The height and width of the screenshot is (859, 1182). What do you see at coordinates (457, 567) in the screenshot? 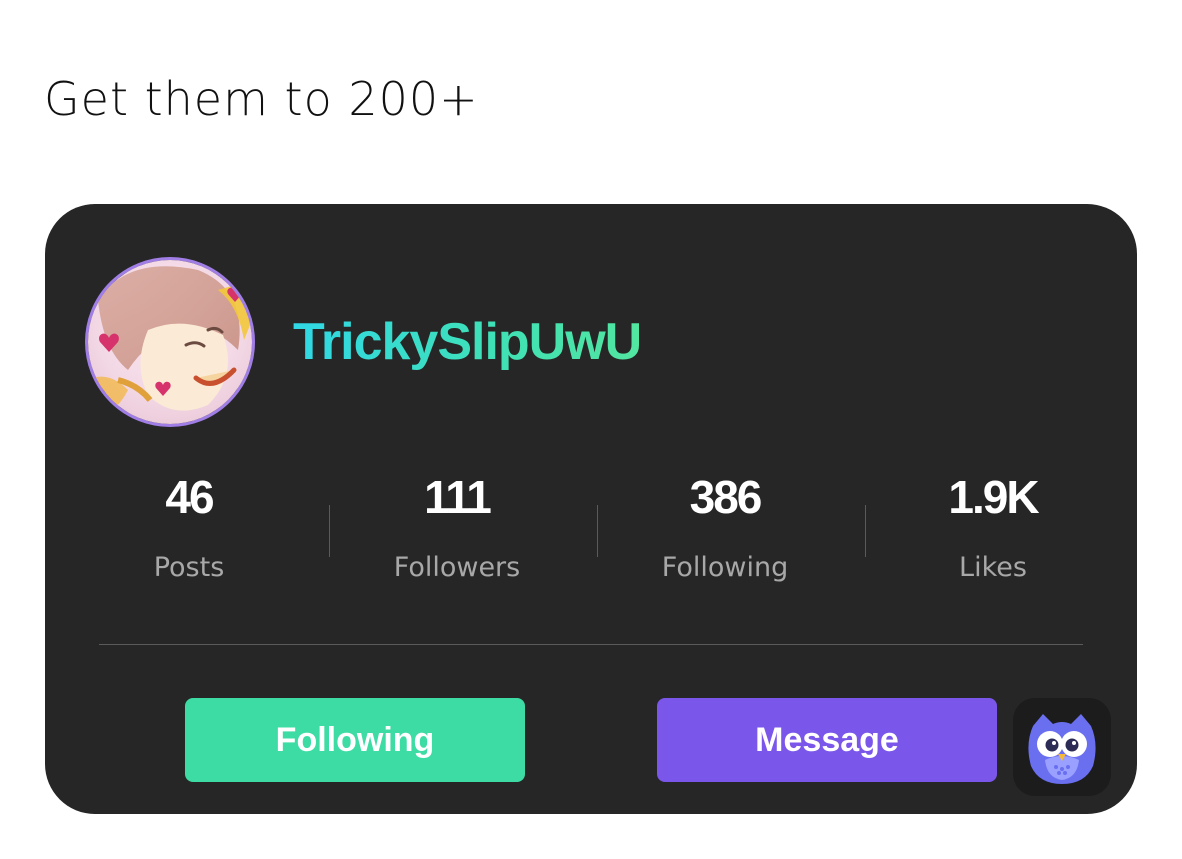
I see `stat-label: Followers` at bounding box center [457, 567].